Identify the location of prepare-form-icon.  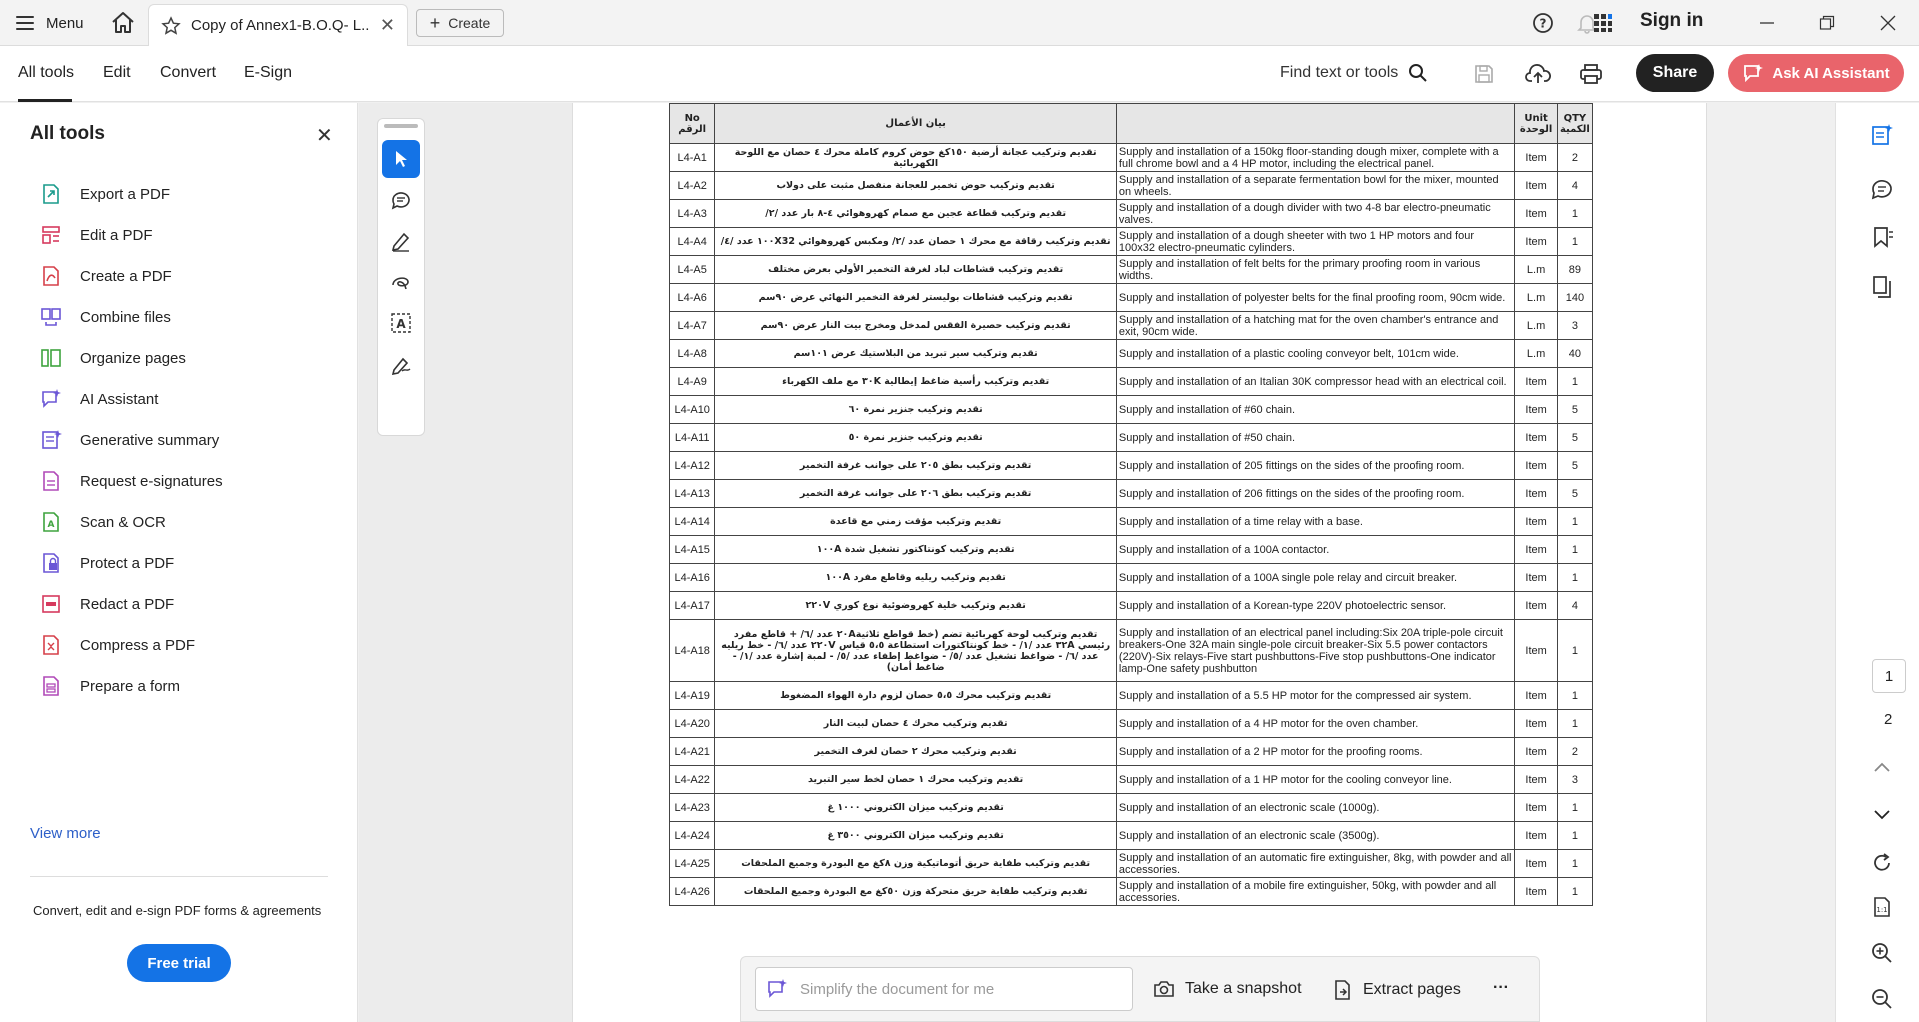
(51, 686).